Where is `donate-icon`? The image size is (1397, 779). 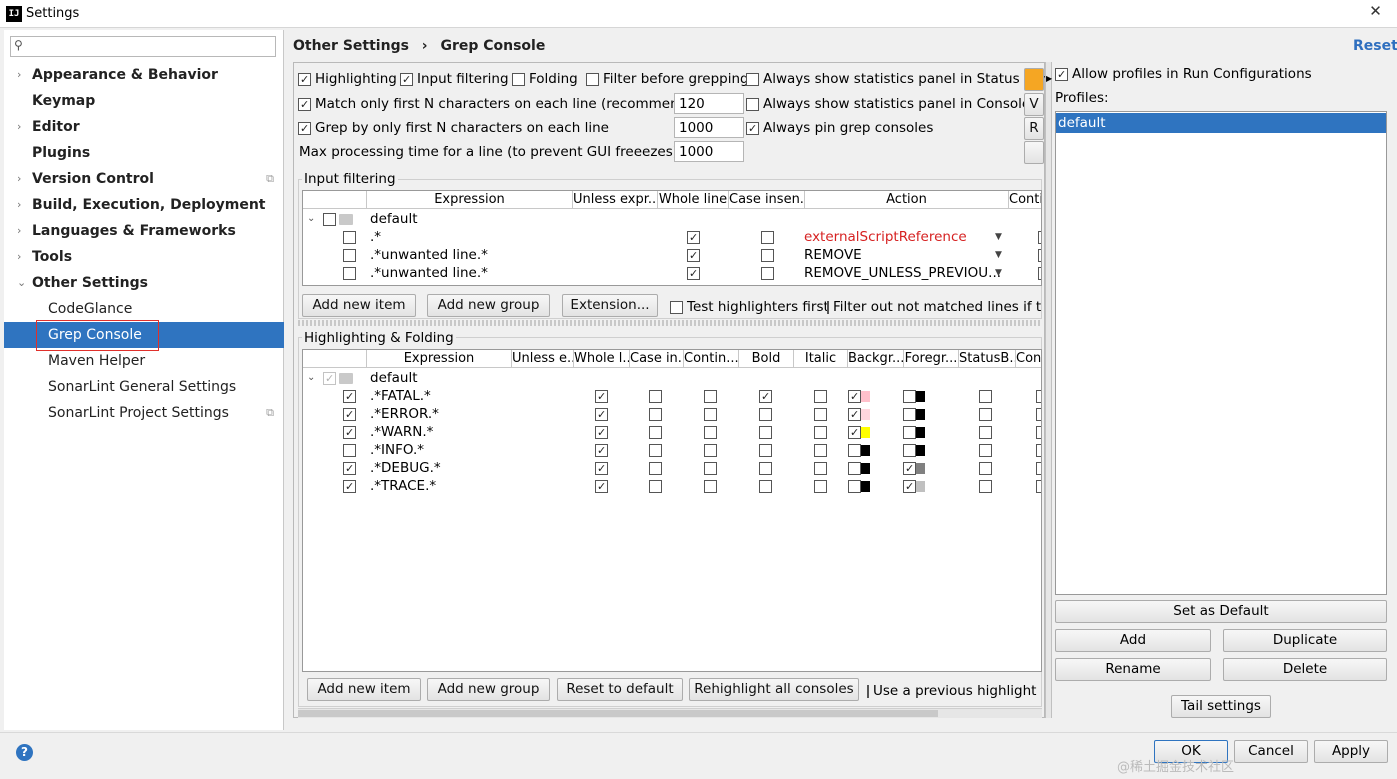 donate-icon is located at coordinates (1034, 79).